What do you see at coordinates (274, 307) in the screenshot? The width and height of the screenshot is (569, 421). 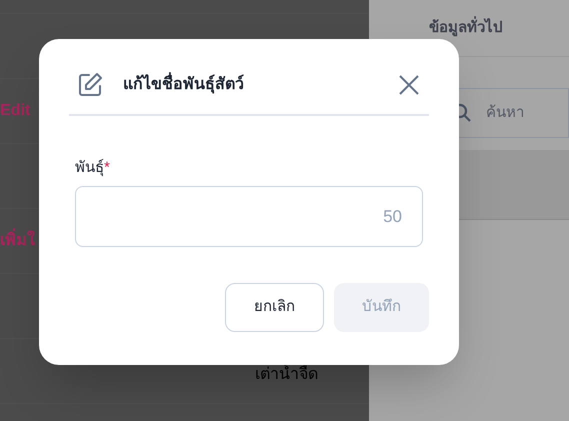 I see `cancel-button: ยกเลิก` at bounding box center [274, 307].